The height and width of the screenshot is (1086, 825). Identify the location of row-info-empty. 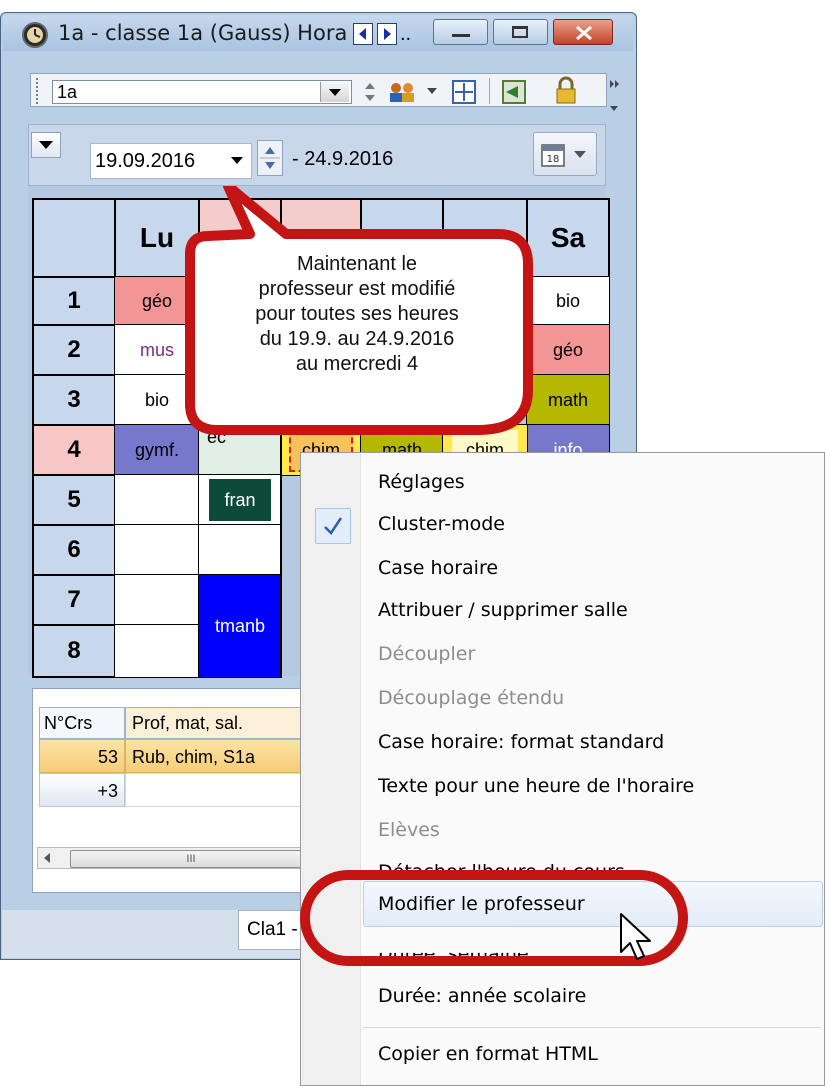
(217, 790).